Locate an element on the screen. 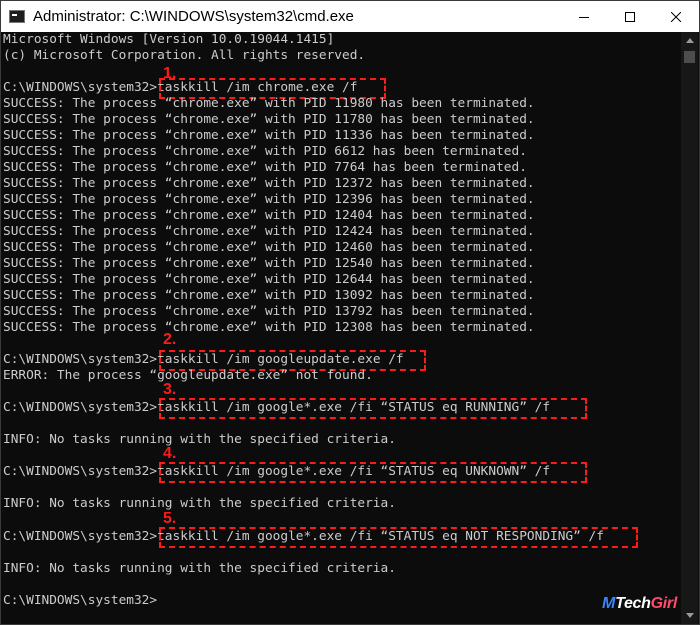 This screenshot has width=700, height=625. step-label: 5. is located at coordinates (170, 518).